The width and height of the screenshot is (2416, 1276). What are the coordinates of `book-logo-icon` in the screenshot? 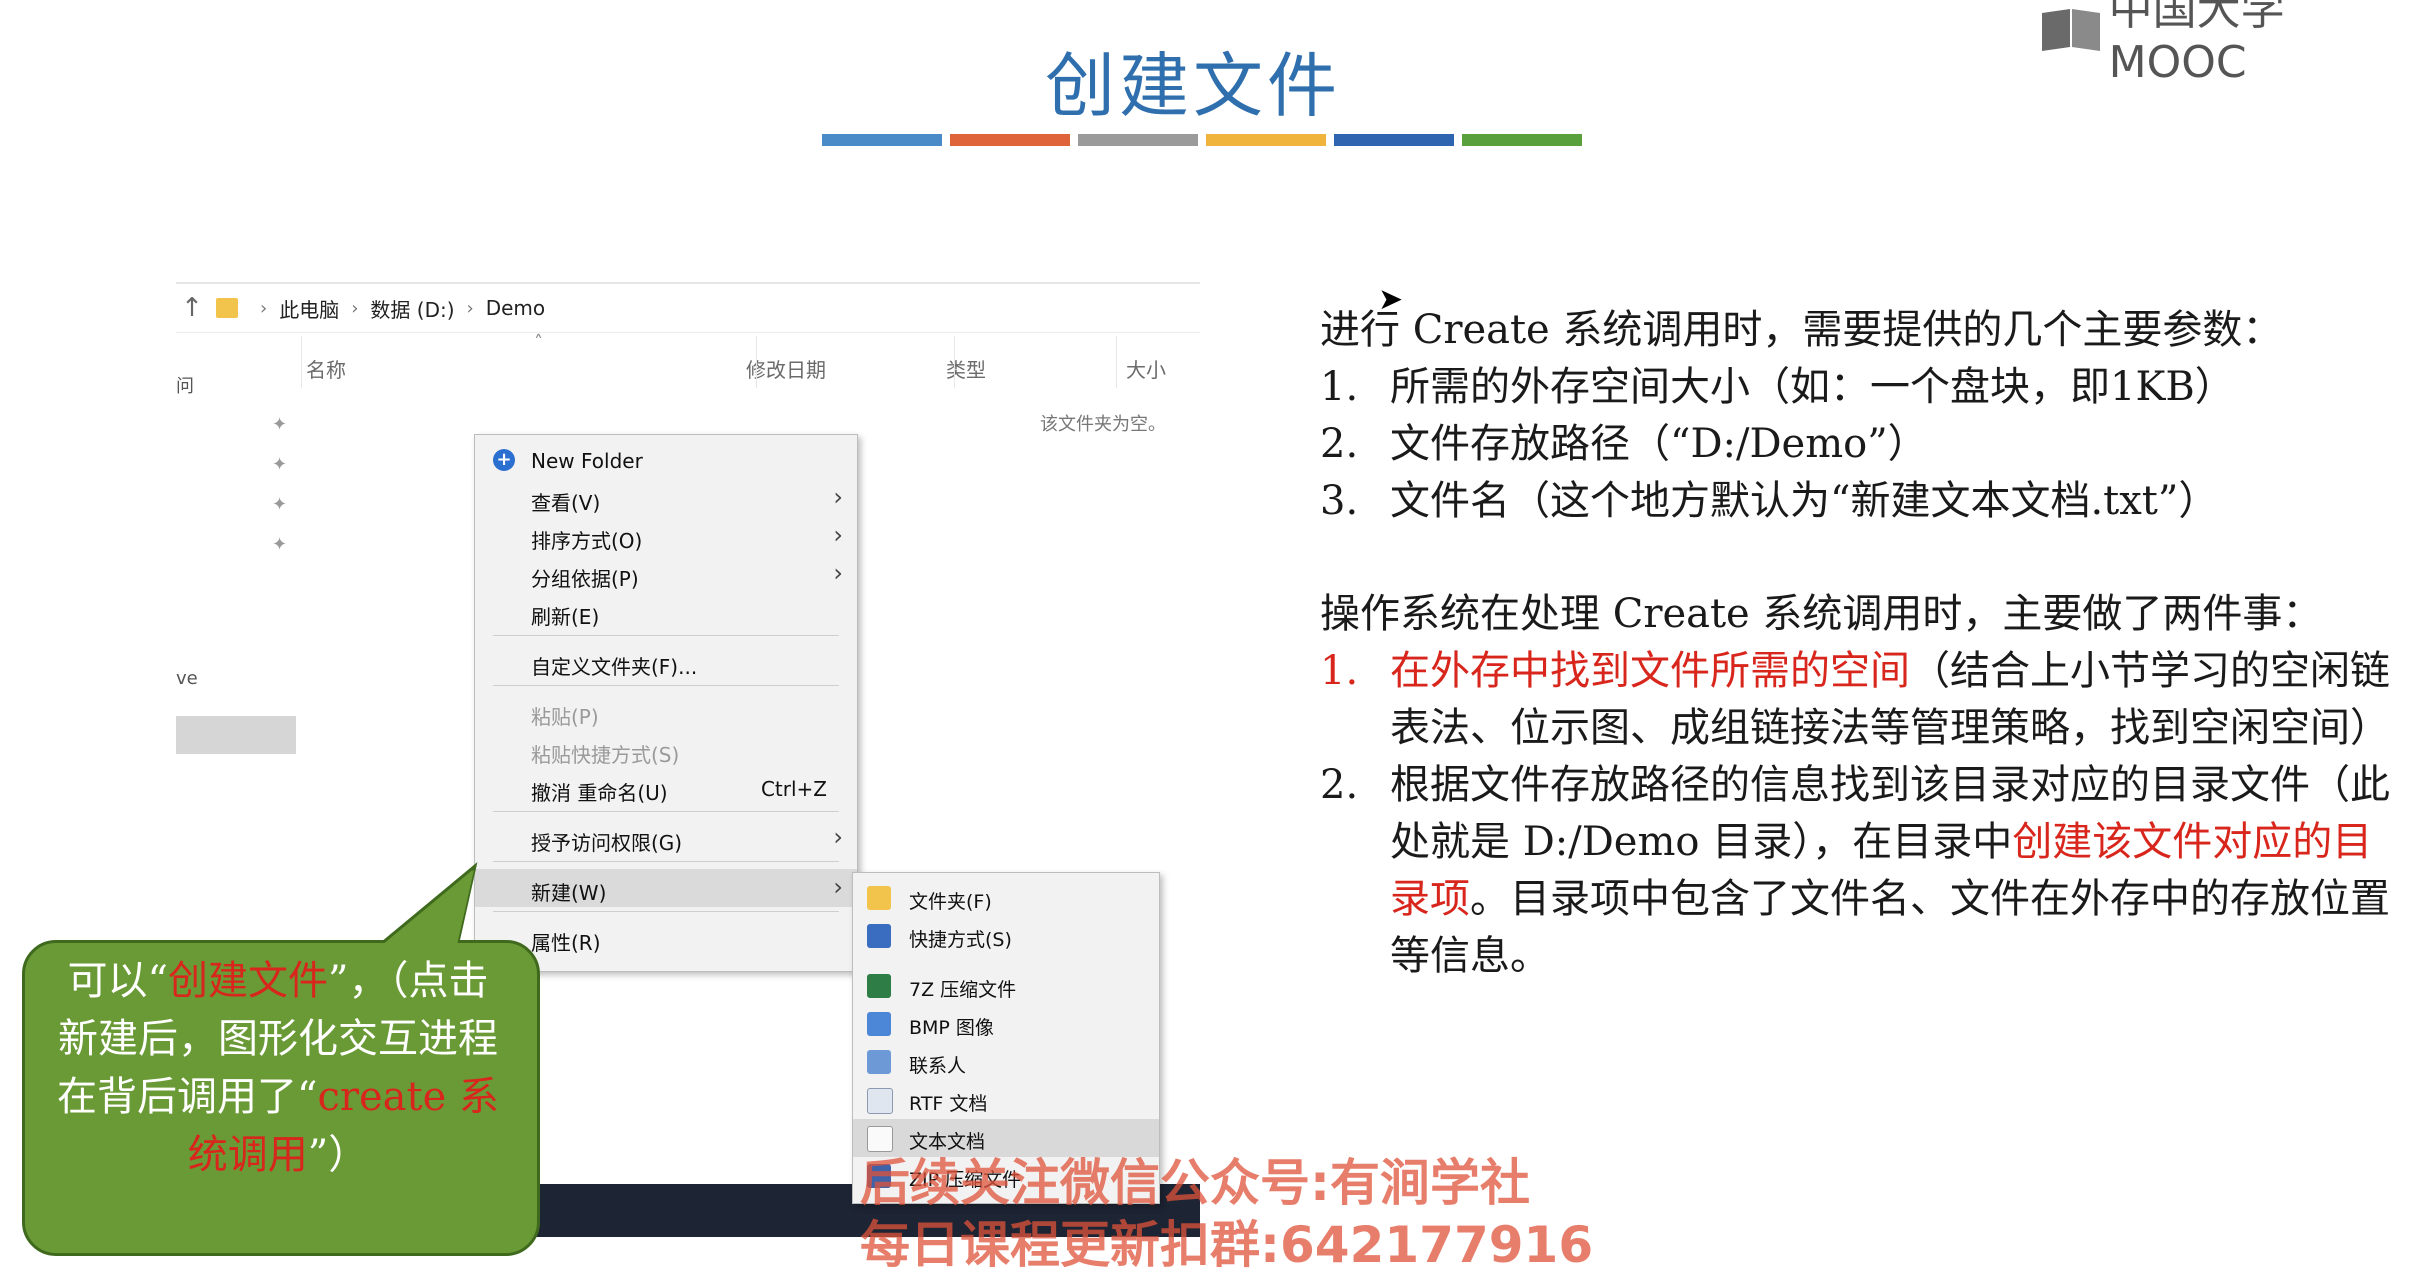 It's located at (2071, 30).